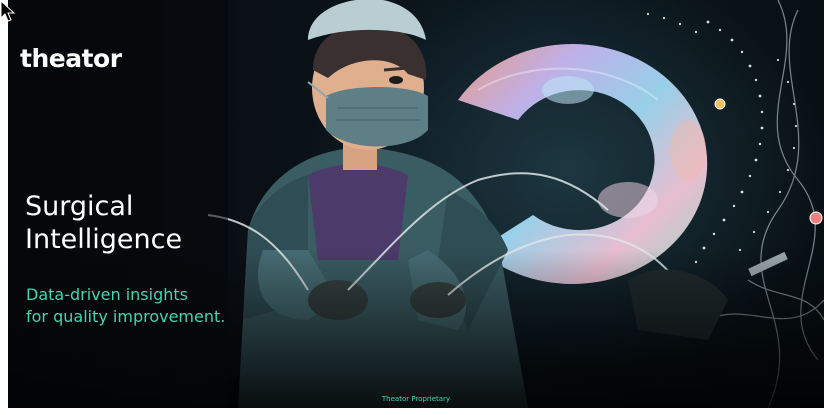 The height and width of the screenshot is (415, 824). I want to click on page-title: Surgical Intelligence, so click(103, 223).